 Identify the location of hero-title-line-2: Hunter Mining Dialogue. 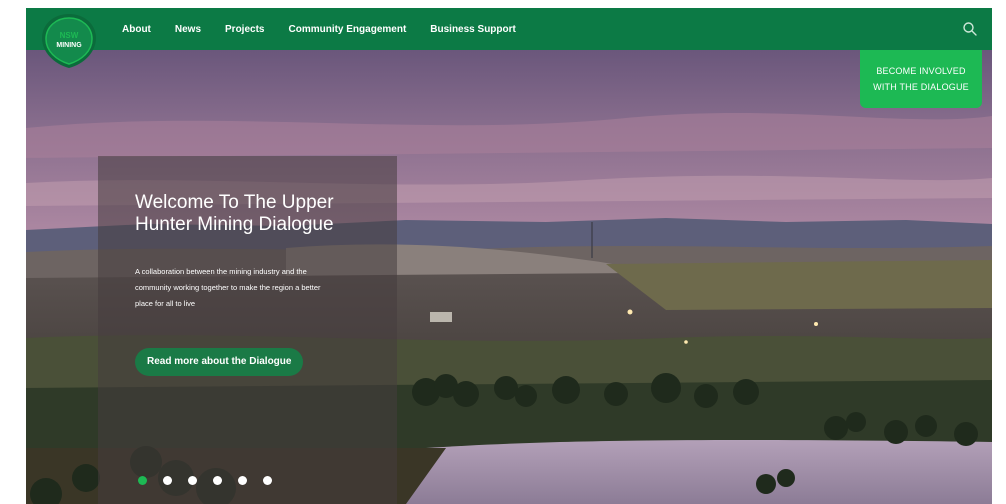
(234, 224).